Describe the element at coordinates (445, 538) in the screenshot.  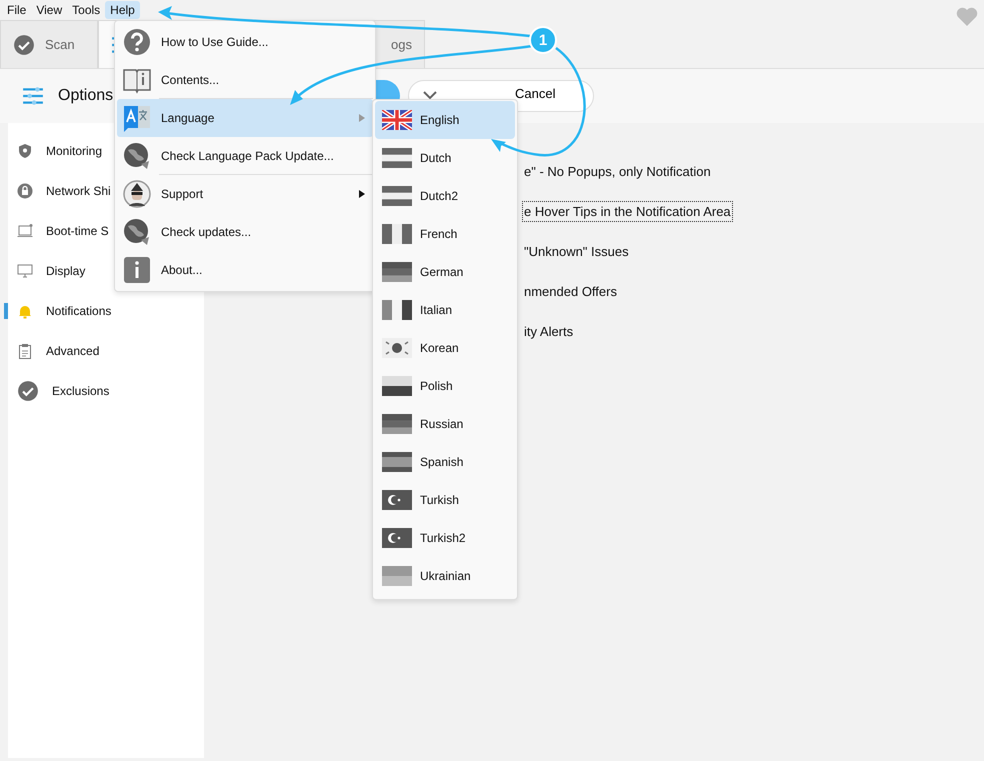
I see `menu-item: Turkish2` at that location.